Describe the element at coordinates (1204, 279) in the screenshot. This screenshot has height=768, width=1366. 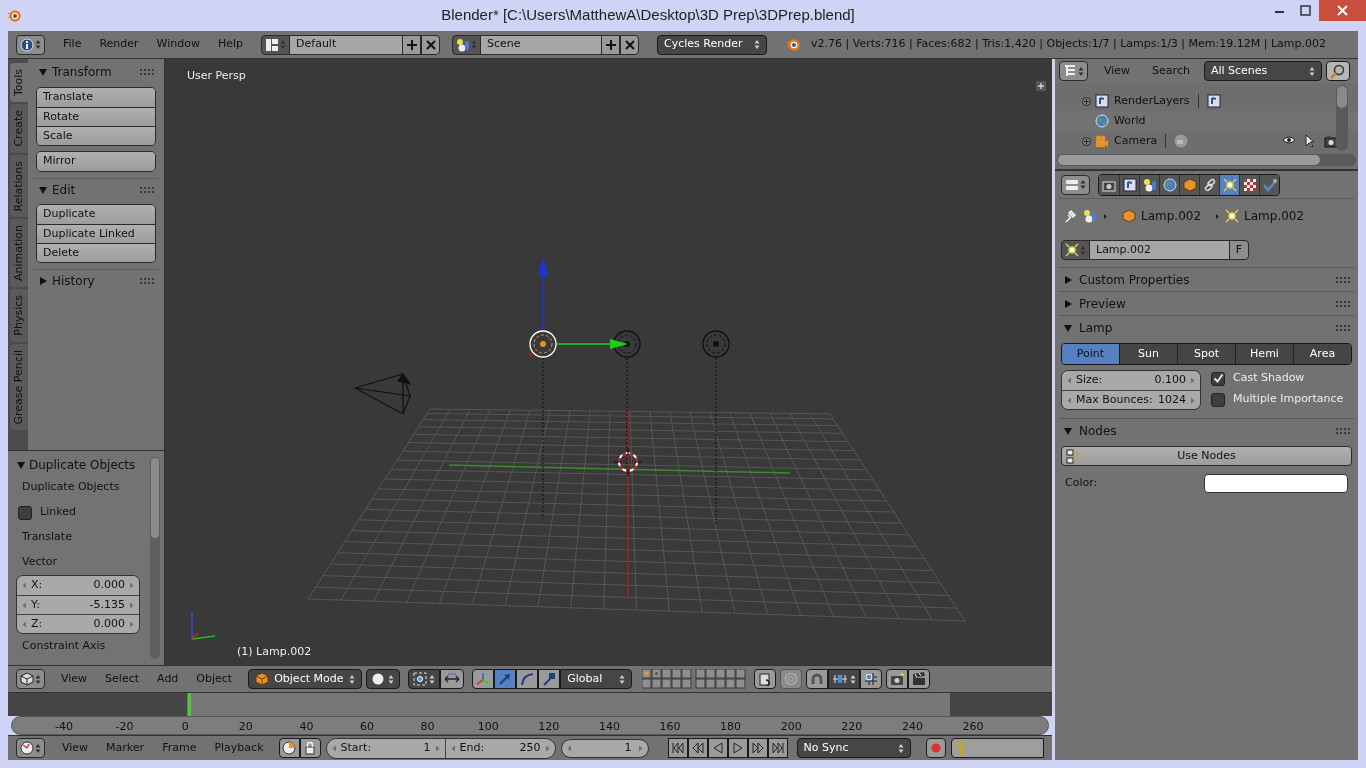
I see `panel-title: Custom Properties` at that location.